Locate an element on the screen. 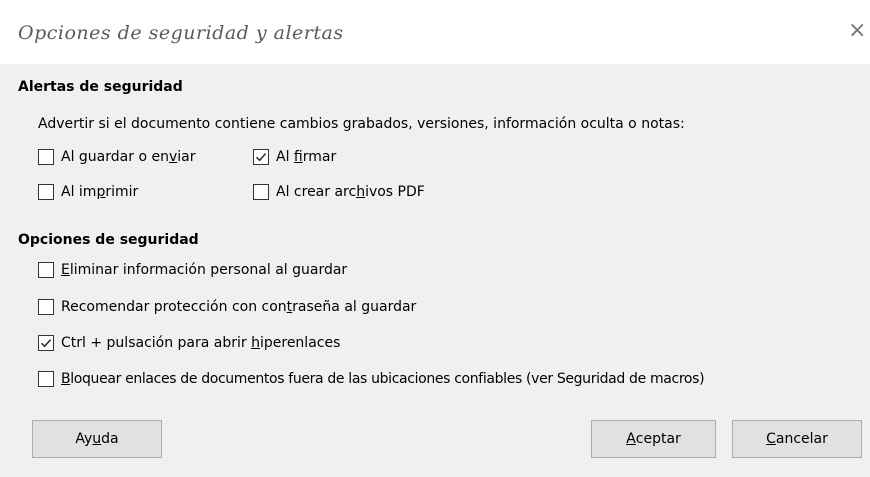 The height and width of the screenshot is (477, 870). checkbox-label: Eliminar información personal al guardar is located at coordinates (204, 270).